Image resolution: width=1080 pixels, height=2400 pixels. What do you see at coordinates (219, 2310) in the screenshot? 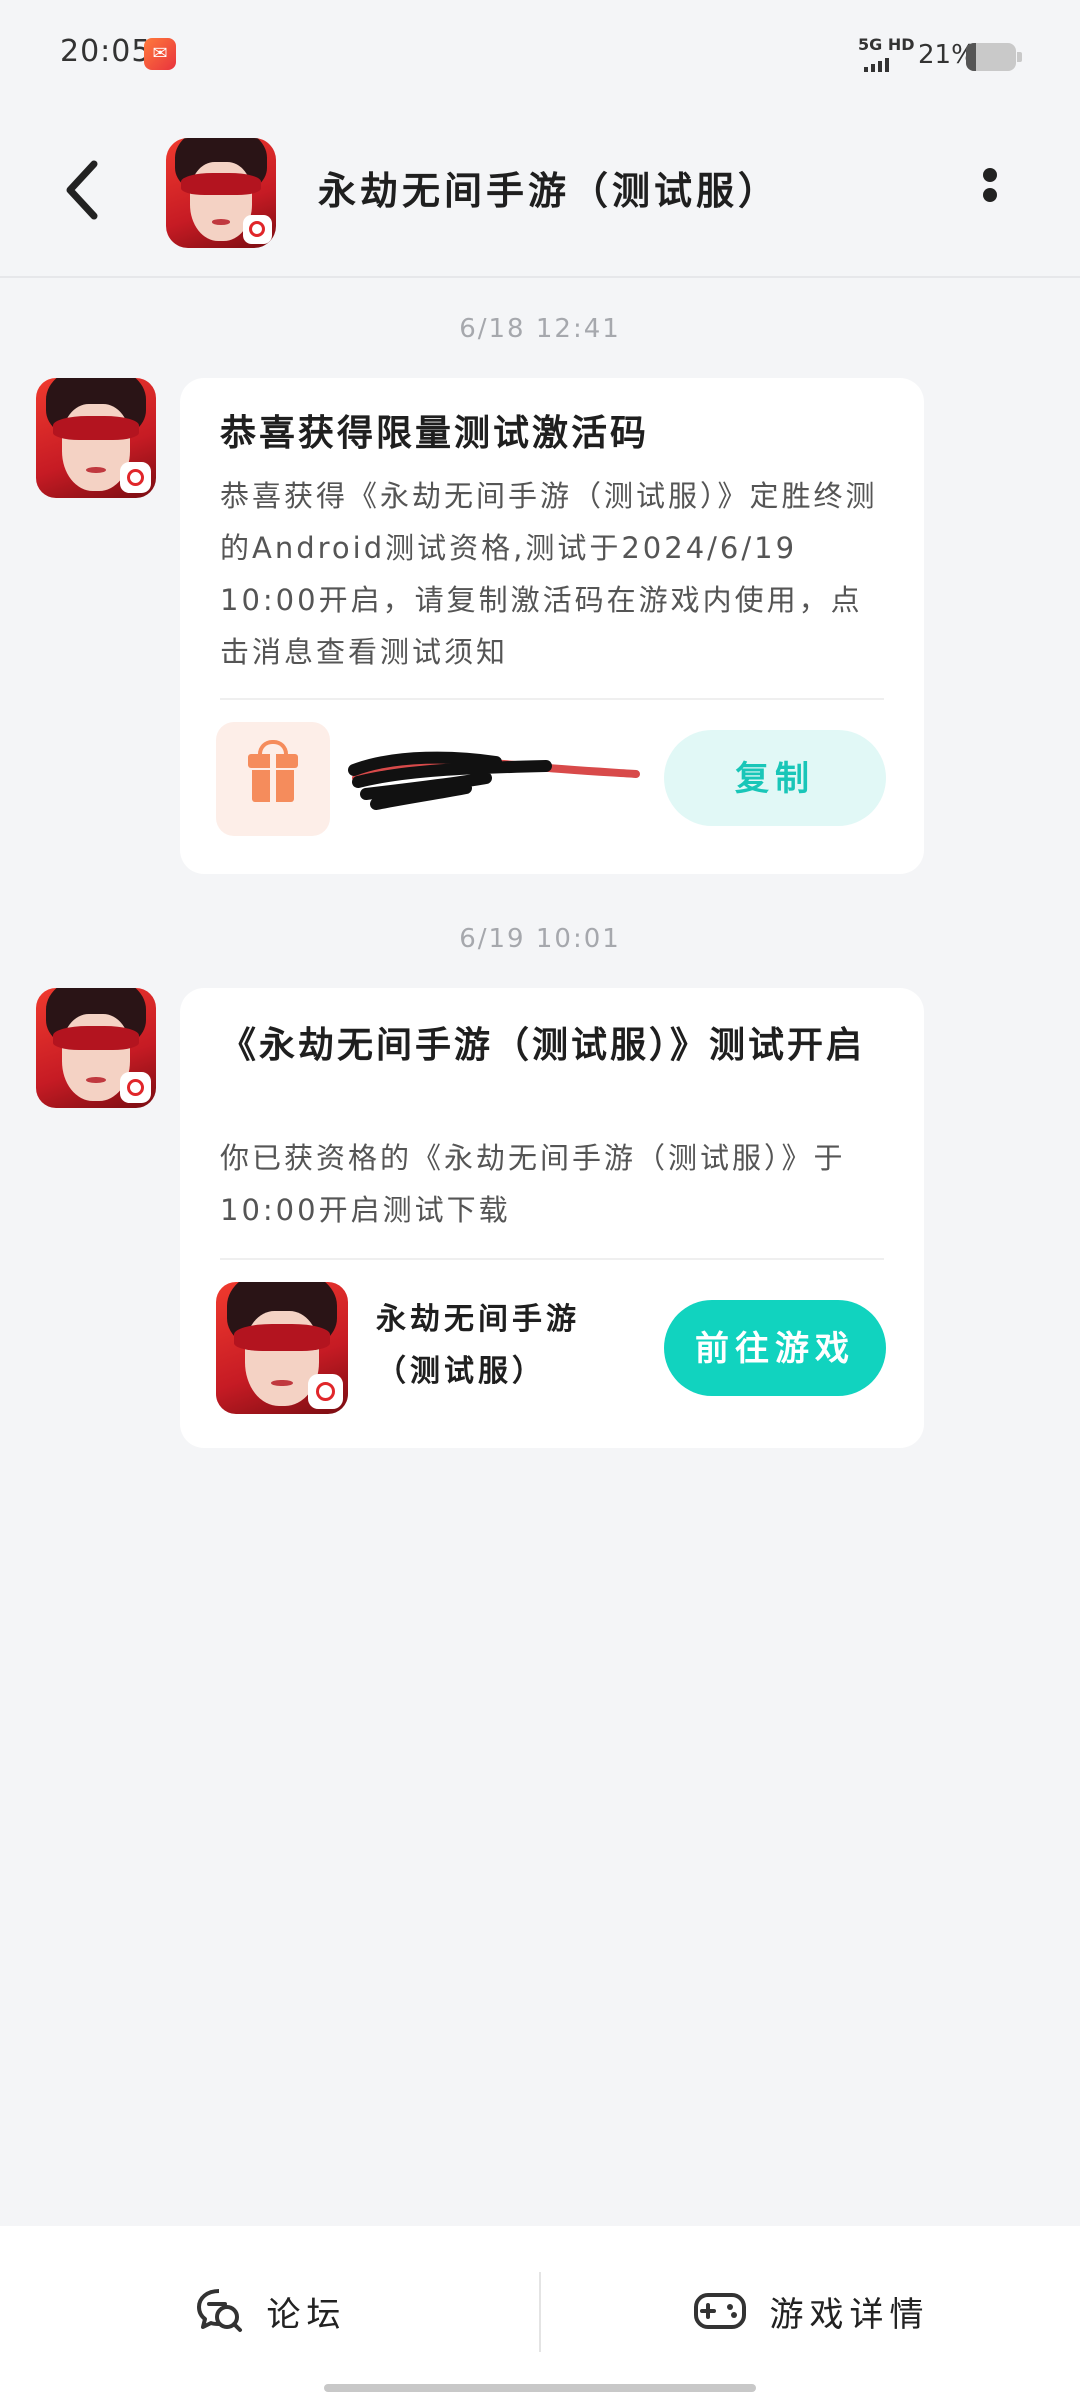
I see `forum-icon` at bounding box center [219, 2310].